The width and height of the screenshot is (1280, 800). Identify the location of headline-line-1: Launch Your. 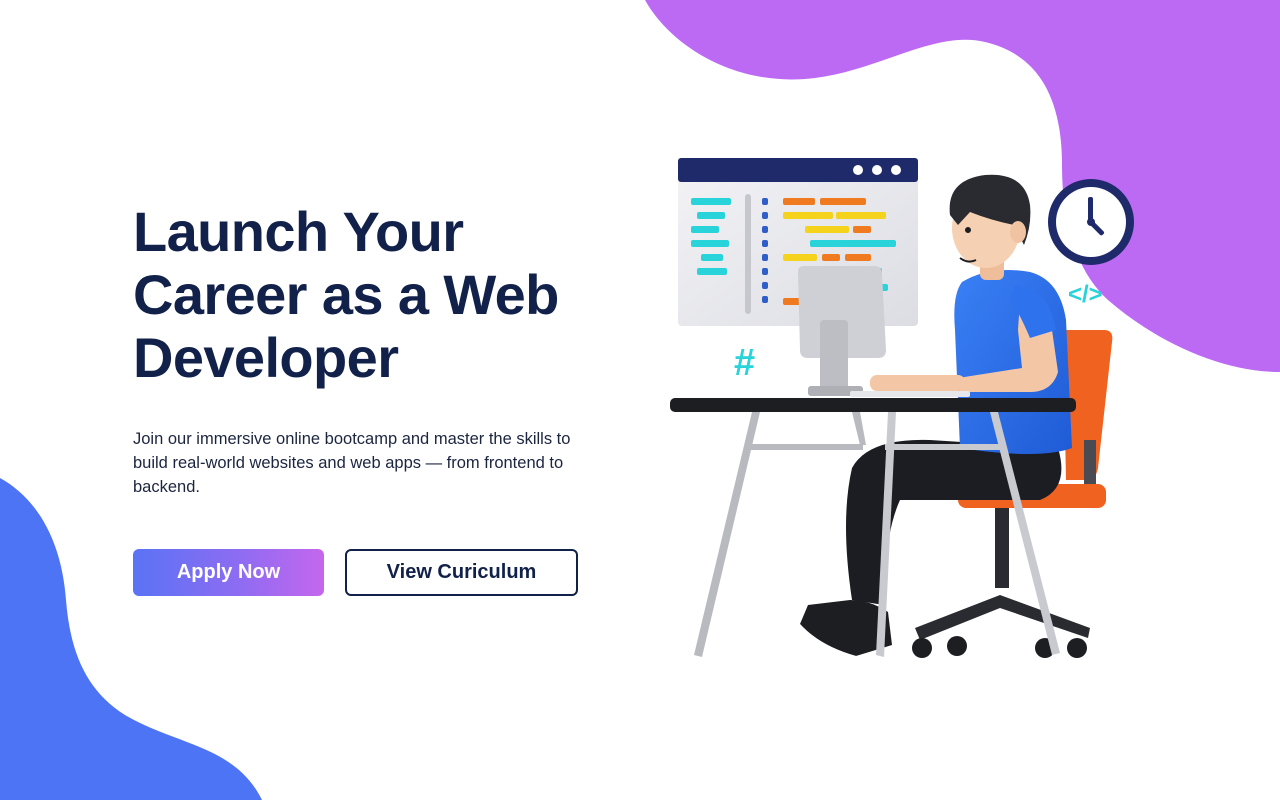
(298, 231).